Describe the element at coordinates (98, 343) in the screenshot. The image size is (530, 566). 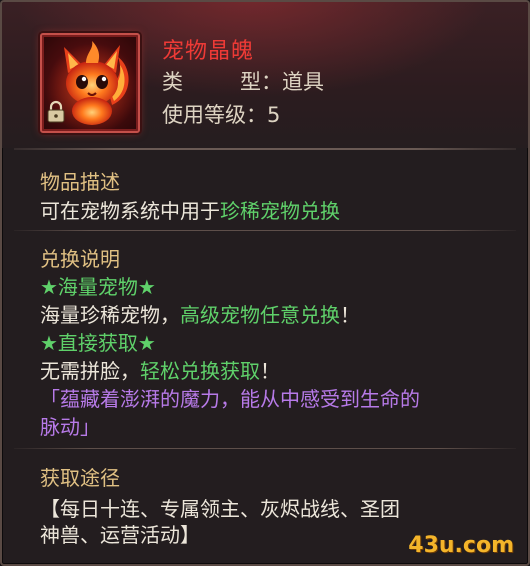
I see `exchange-tag-2: ★直接获取★` at that location.